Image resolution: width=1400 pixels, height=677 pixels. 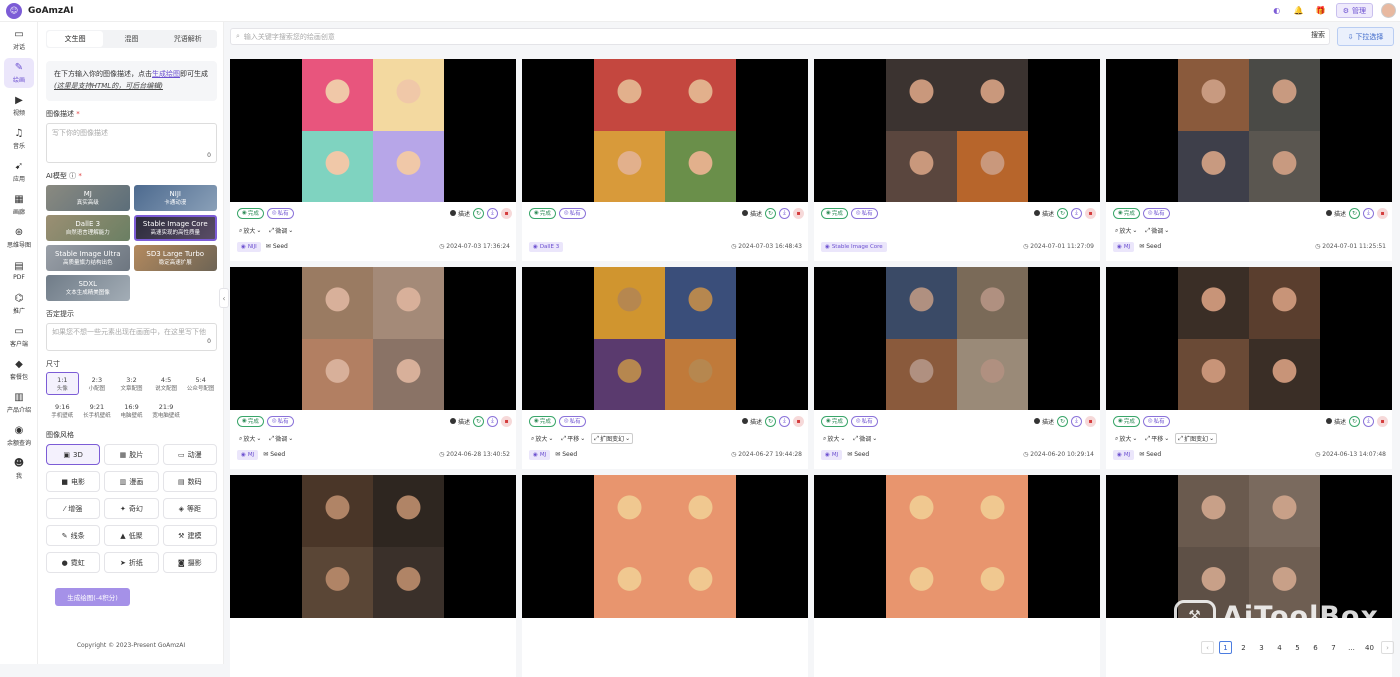 I want to click on description-input: 写下你的图像描述 0, so click(x=131, y=143).